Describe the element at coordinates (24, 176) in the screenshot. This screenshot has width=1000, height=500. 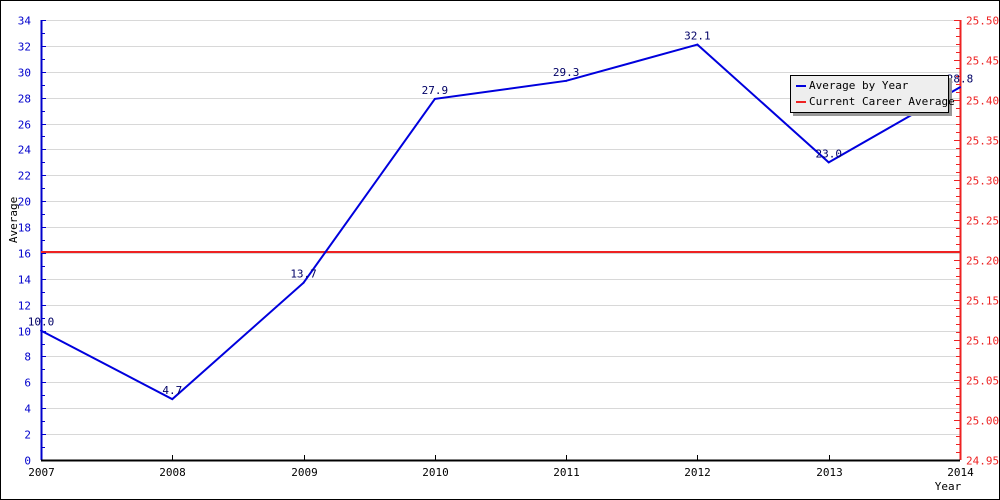
I see `left-tick-label: 22` at that location.